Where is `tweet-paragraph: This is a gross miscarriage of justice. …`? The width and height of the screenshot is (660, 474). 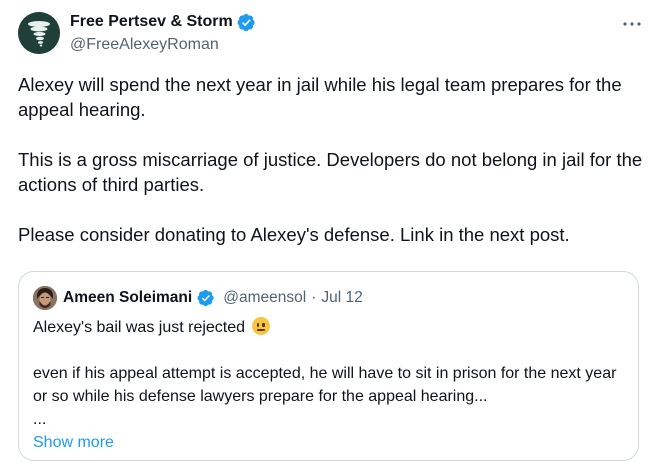
tweet-paragraph: This is a gross miscarriage of justice. … is located at coordinates (330, 172).